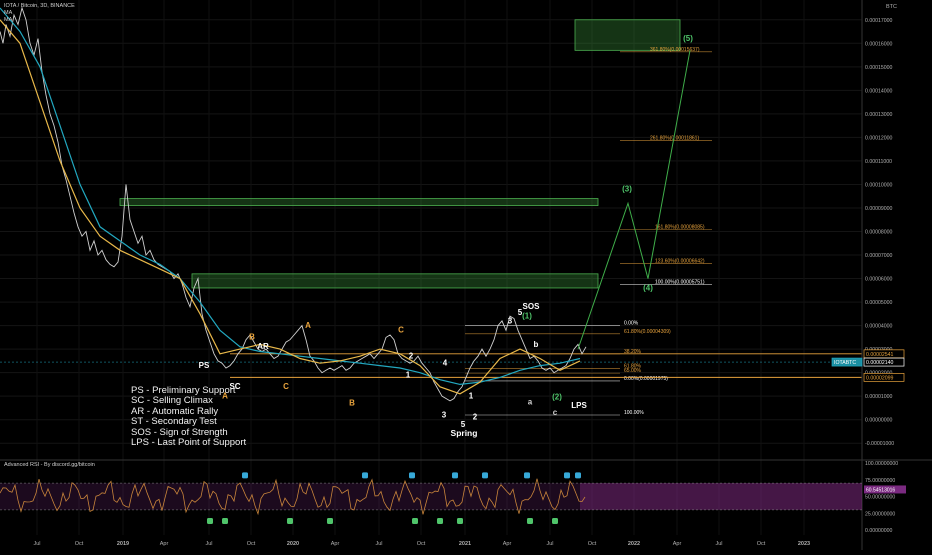  What do you see at coordinates (647, 332) in the screenshot?
I see `fib-level-label: 61.80%(0.00004309)` at bounding box center [647, 332].